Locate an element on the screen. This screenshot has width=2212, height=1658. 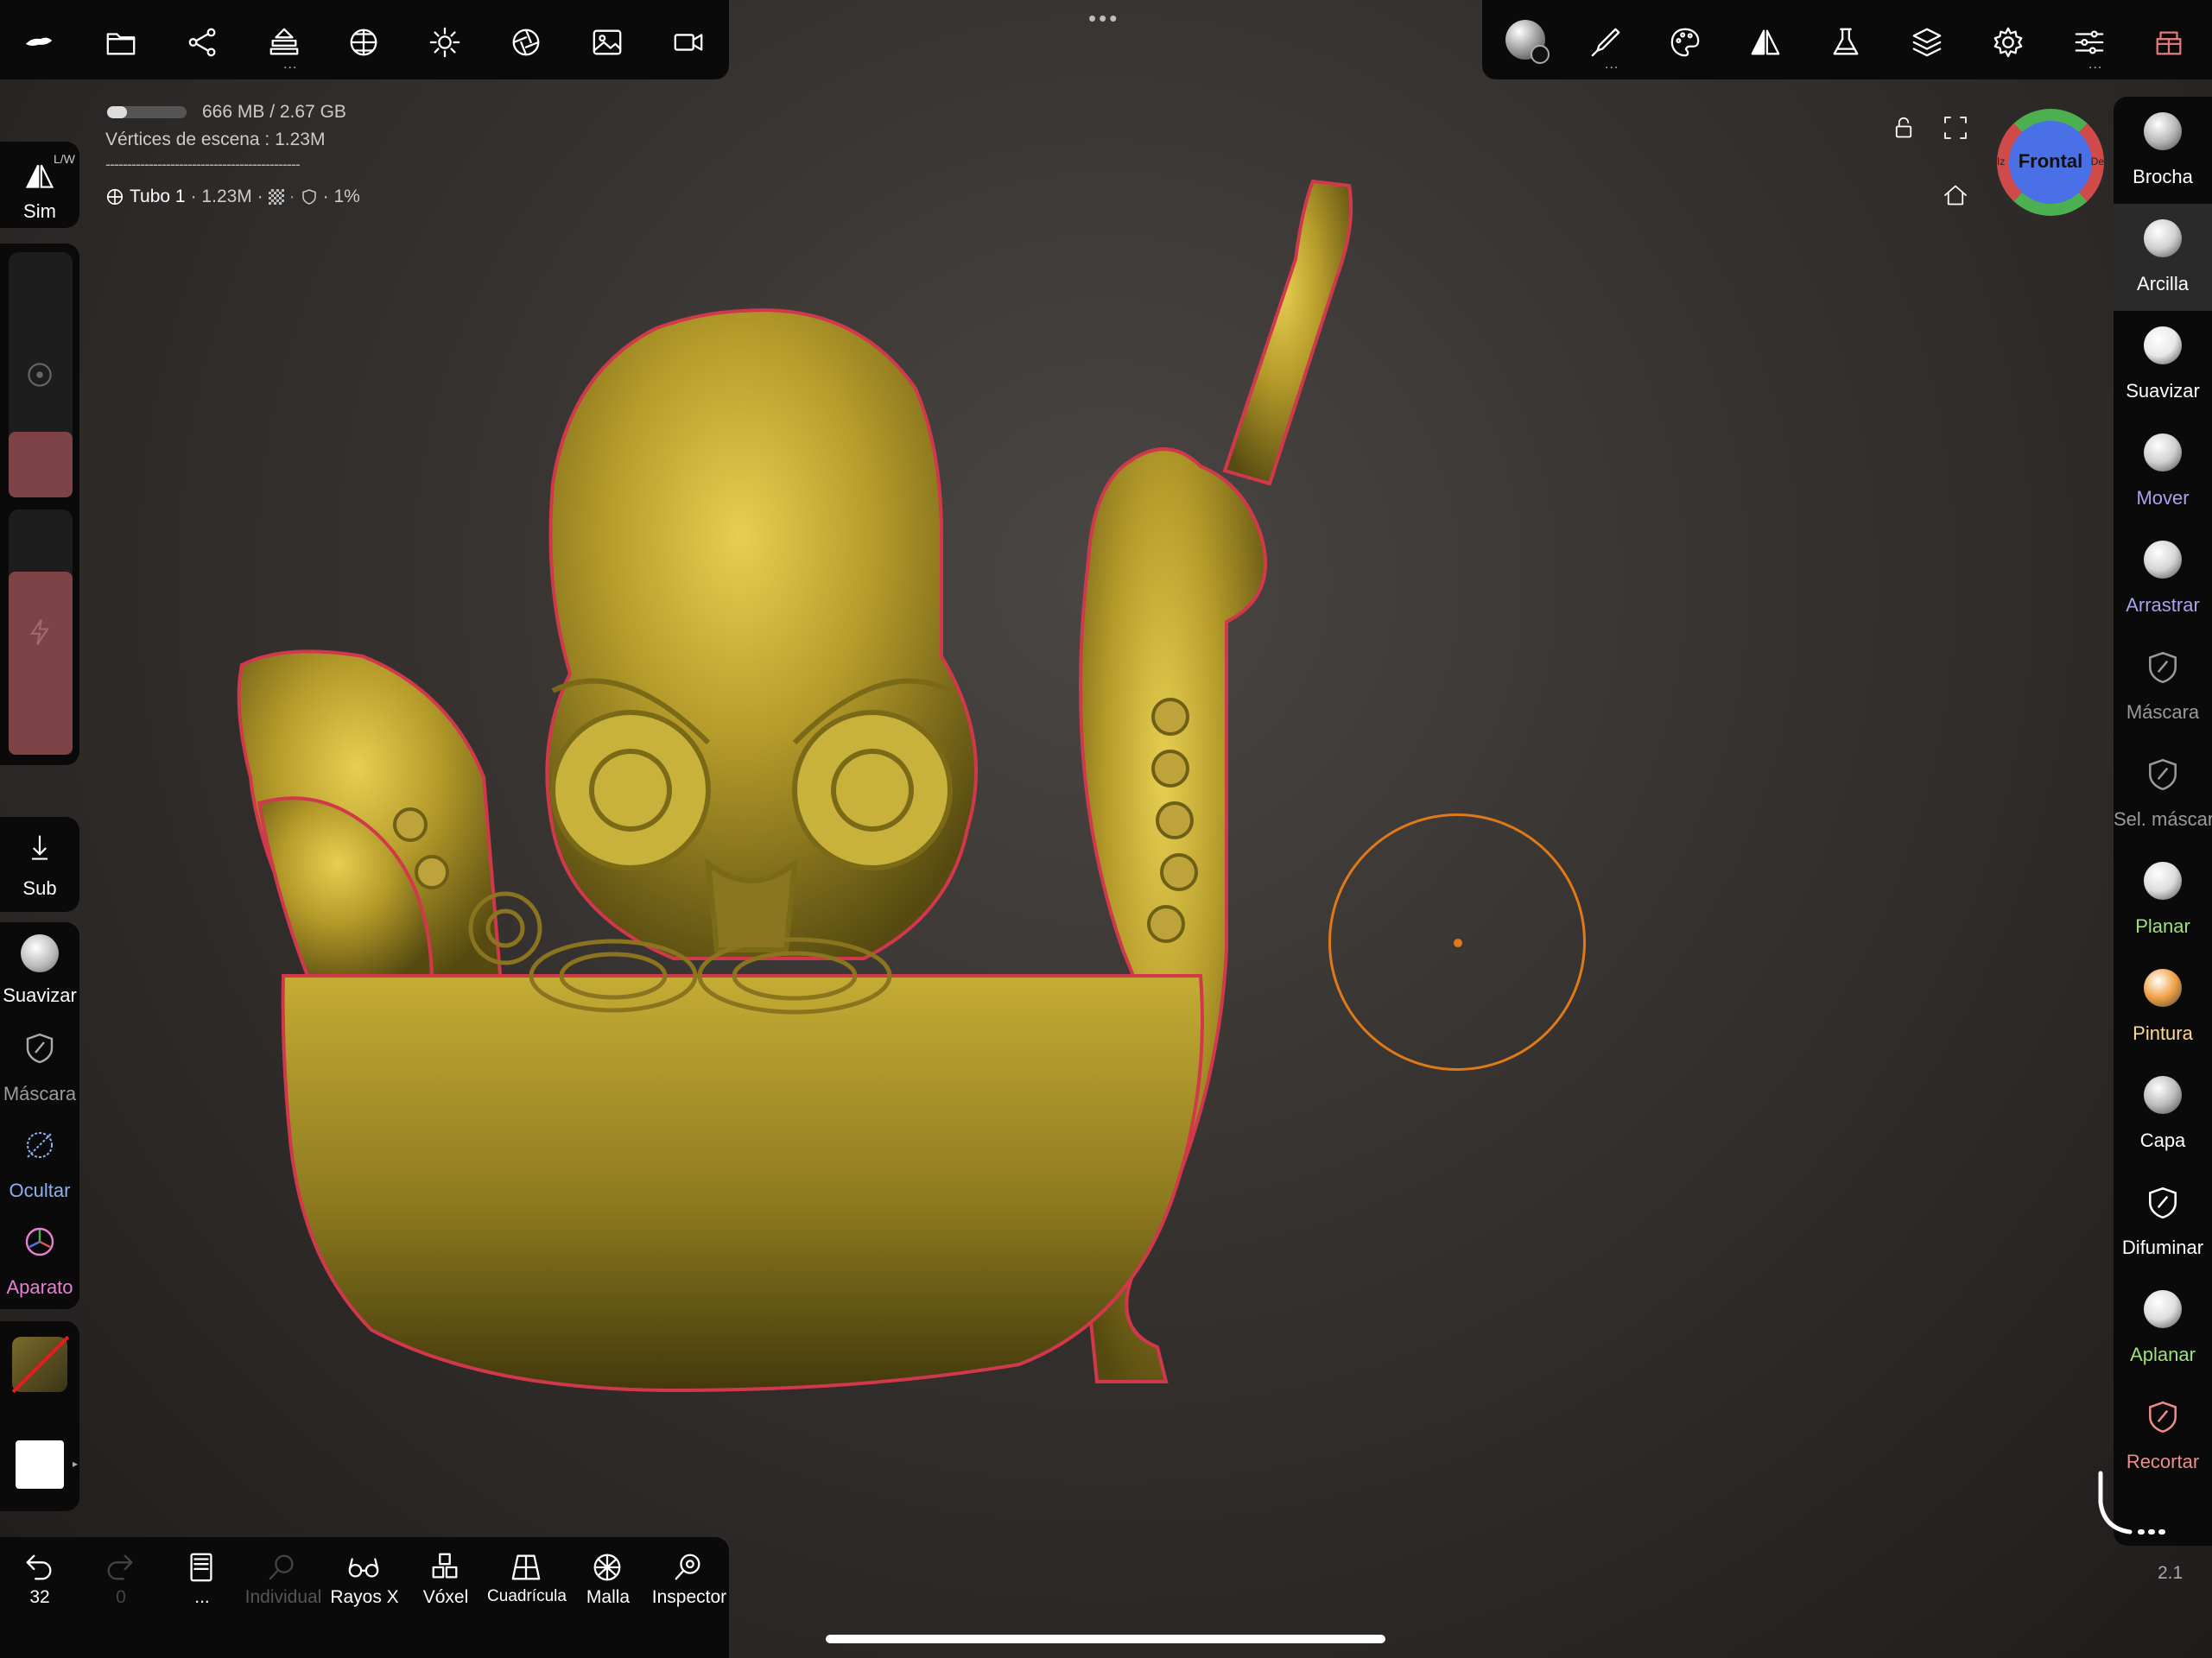
brush-tool: Aplanar is located at coordinates (2163, 1328).